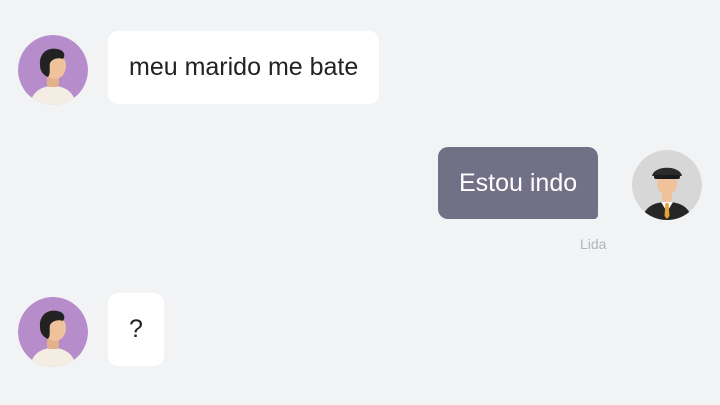 The width and height of the screenshot is (720, 405). I want to click on read-receipt: Lida, so click(593, 244).